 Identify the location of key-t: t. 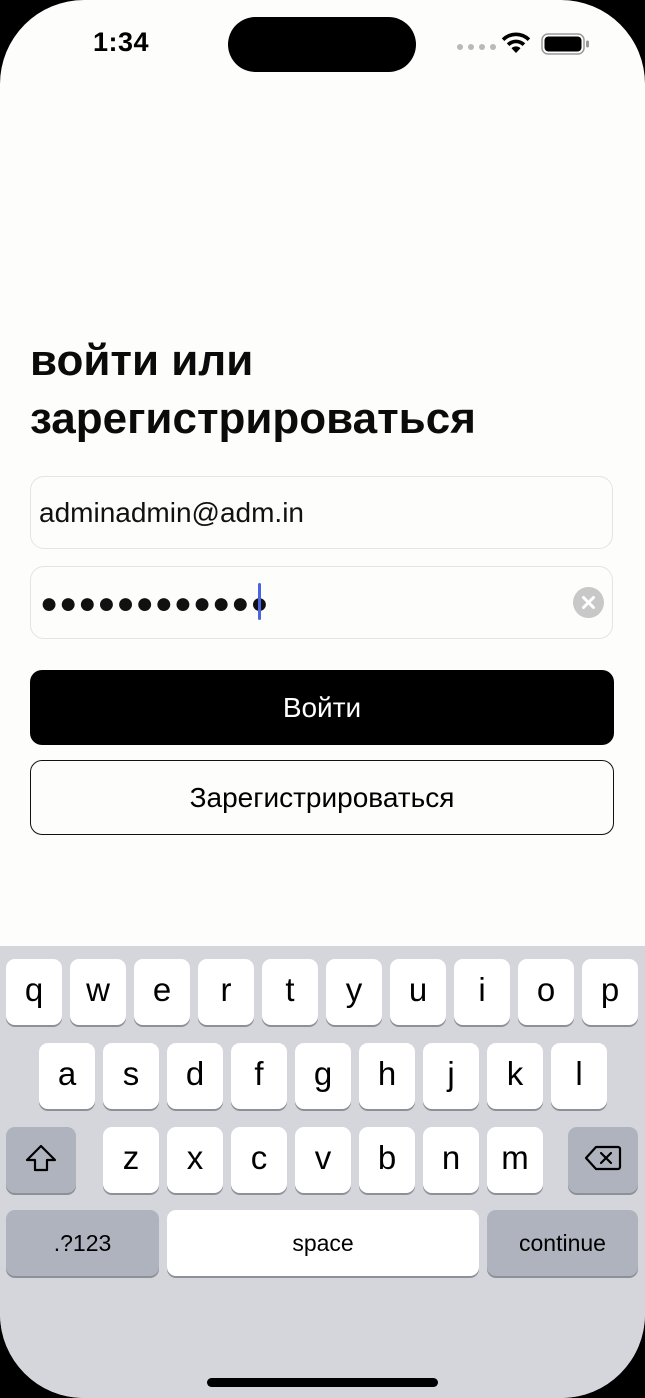
(290, 992).